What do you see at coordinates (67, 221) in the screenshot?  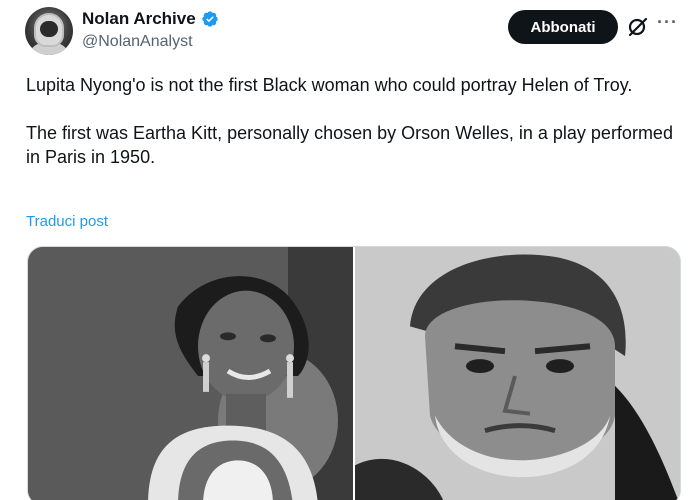 I see `translate-post-link: Traduci post` at bounding box center [67, 221].